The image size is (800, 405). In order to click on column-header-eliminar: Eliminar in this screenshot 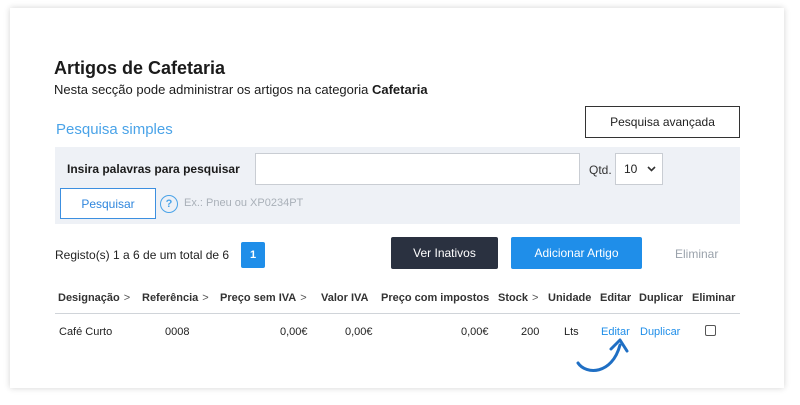, I will do `click(714, 298)`.